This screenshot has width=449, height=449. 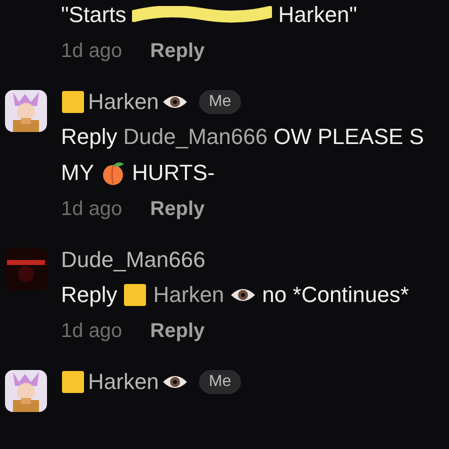 I want to click on mention-text: Harken, so click(x=188, y=295).